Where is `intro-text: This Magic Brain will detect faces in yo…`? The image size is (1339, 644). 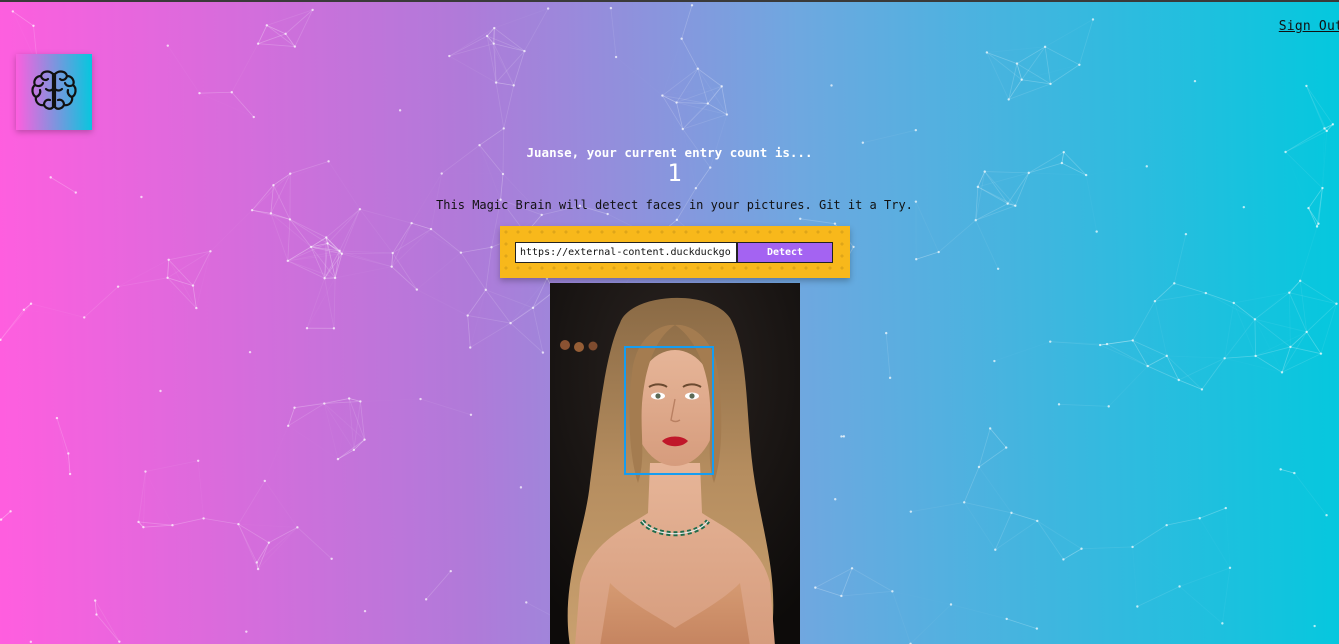
intro-text: This Magic Brain will detect faces in yo… is located at coordinates (674, 205).